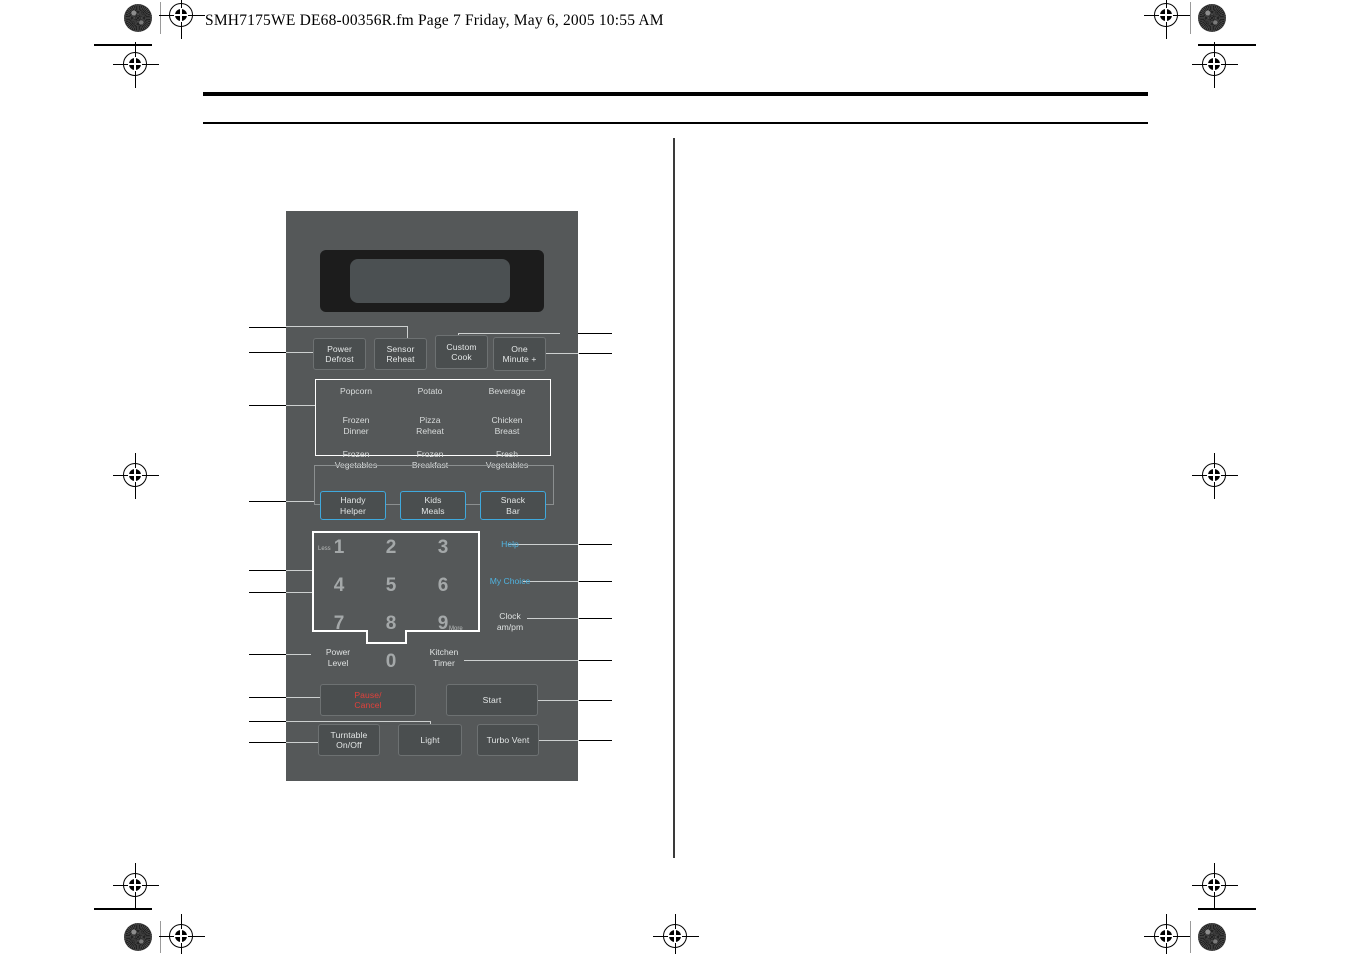 Image resolution: width=1351 pixels, height=954 pixels. Describe the element at coordinates (559, 741) in the screenshot. I see `panel-leader-turbo-vent` at that location.